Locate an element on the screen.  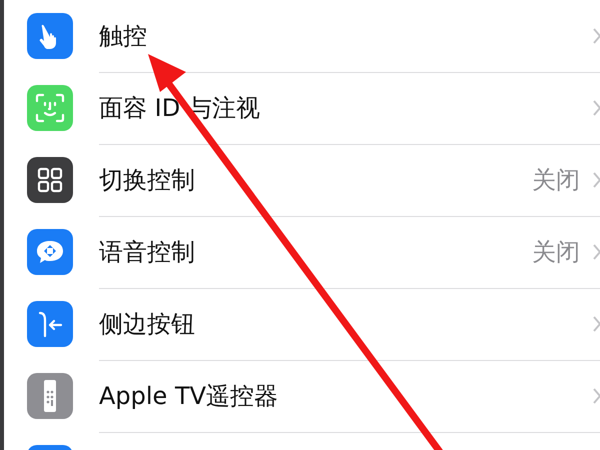
row-label: 触控 is located at coordinates (123, 36).